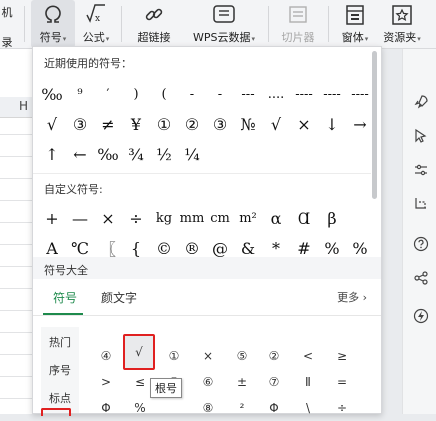  Describe the element at coordinates (174, 408) in the screenshot. I see `symbol-cell` at that location.